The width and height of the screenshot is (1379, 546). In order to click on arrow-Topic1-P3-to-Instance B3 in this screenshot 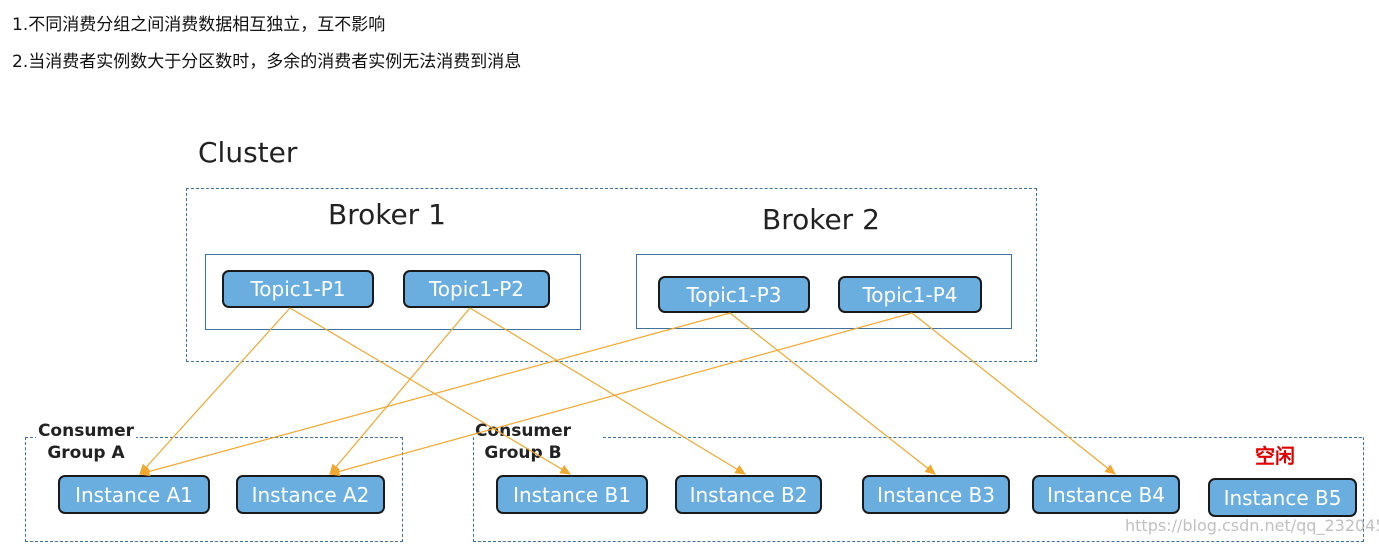, I will do `click(832, 393)`.